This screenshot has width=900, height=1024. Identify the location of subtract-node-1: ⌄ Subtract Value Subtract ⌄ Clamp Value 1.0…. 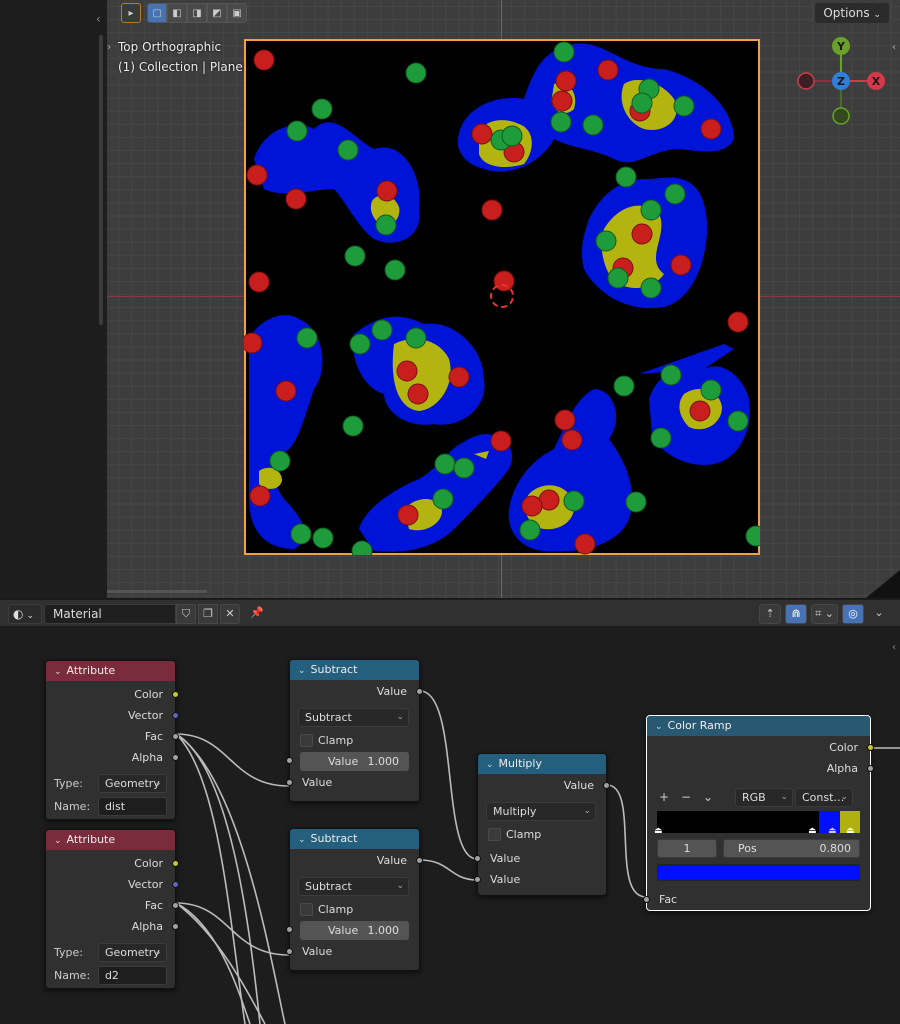
(354, 730).